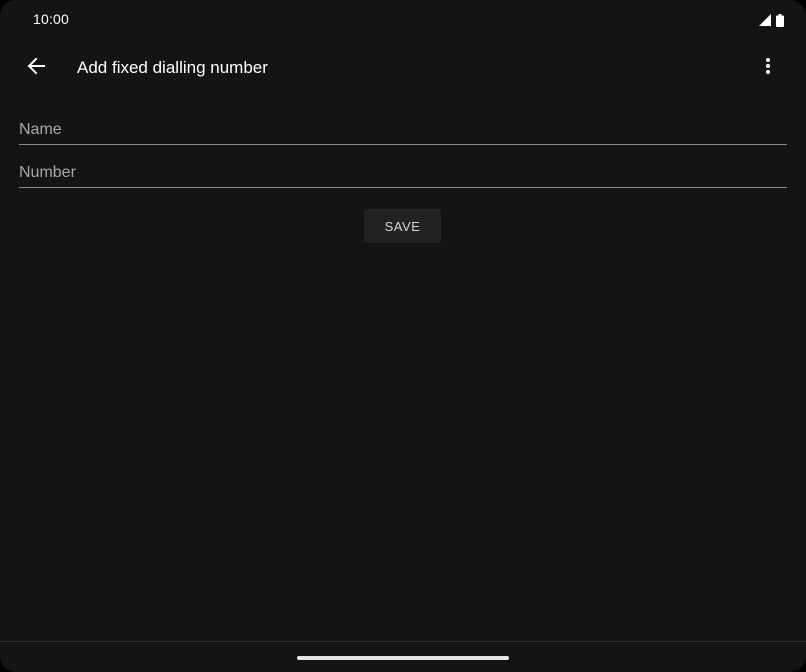 This screenshot has width=806, height=672. I want to click on save-button: SAVE, so click(402, 226).